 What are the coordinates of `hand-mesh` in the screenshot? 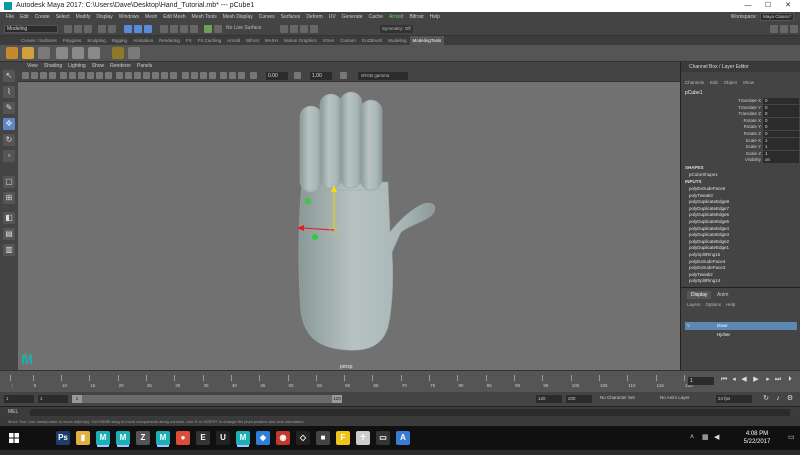 It's located at (367, 221).